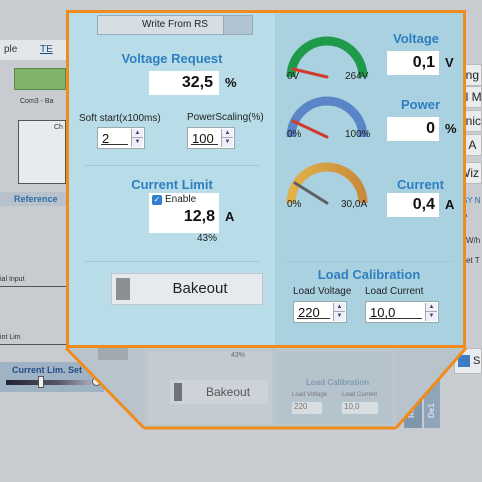 The height and width of the screenshot is (482, 482). What do you see at coordinates (294, 204) in the screenshot?
I see `current-min: 0%` at bounding box center [294, 204].